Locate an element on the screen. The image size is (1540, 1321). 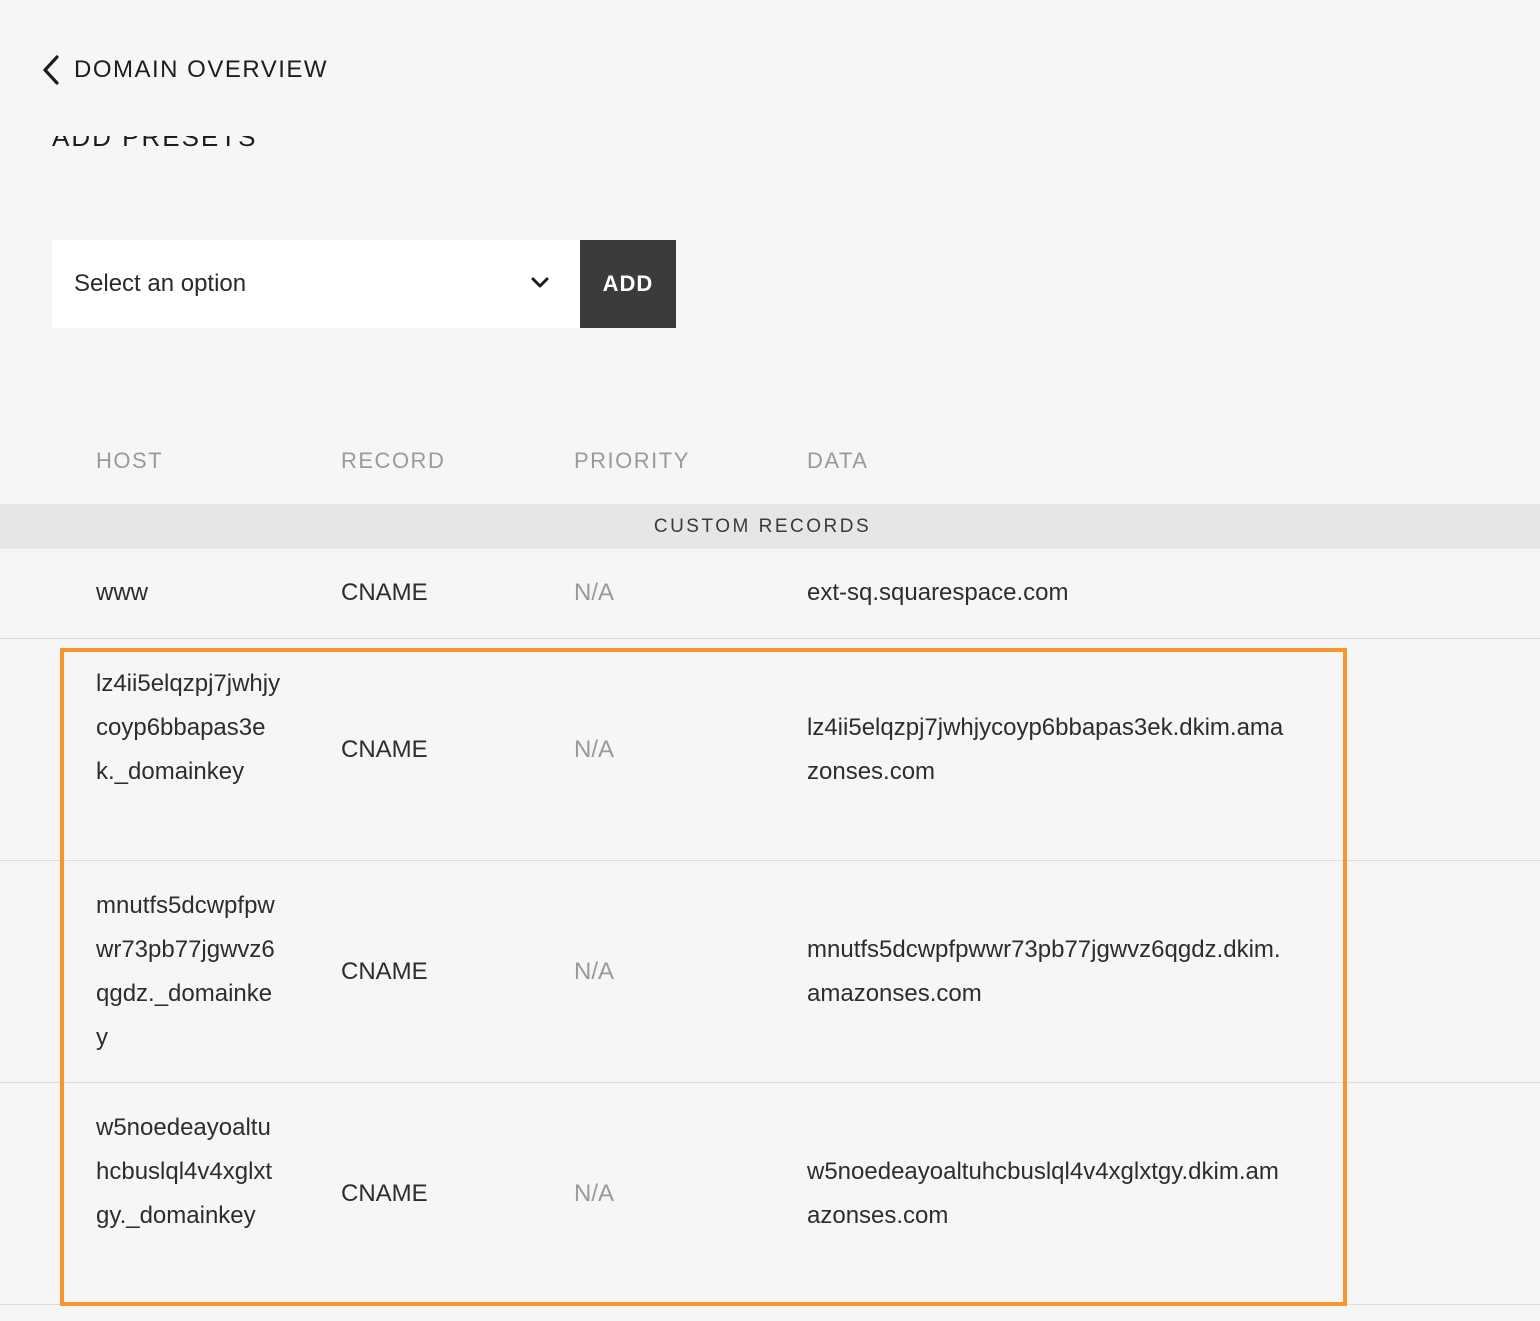
column-header-data: DATA is located at coordinates (838, 460).